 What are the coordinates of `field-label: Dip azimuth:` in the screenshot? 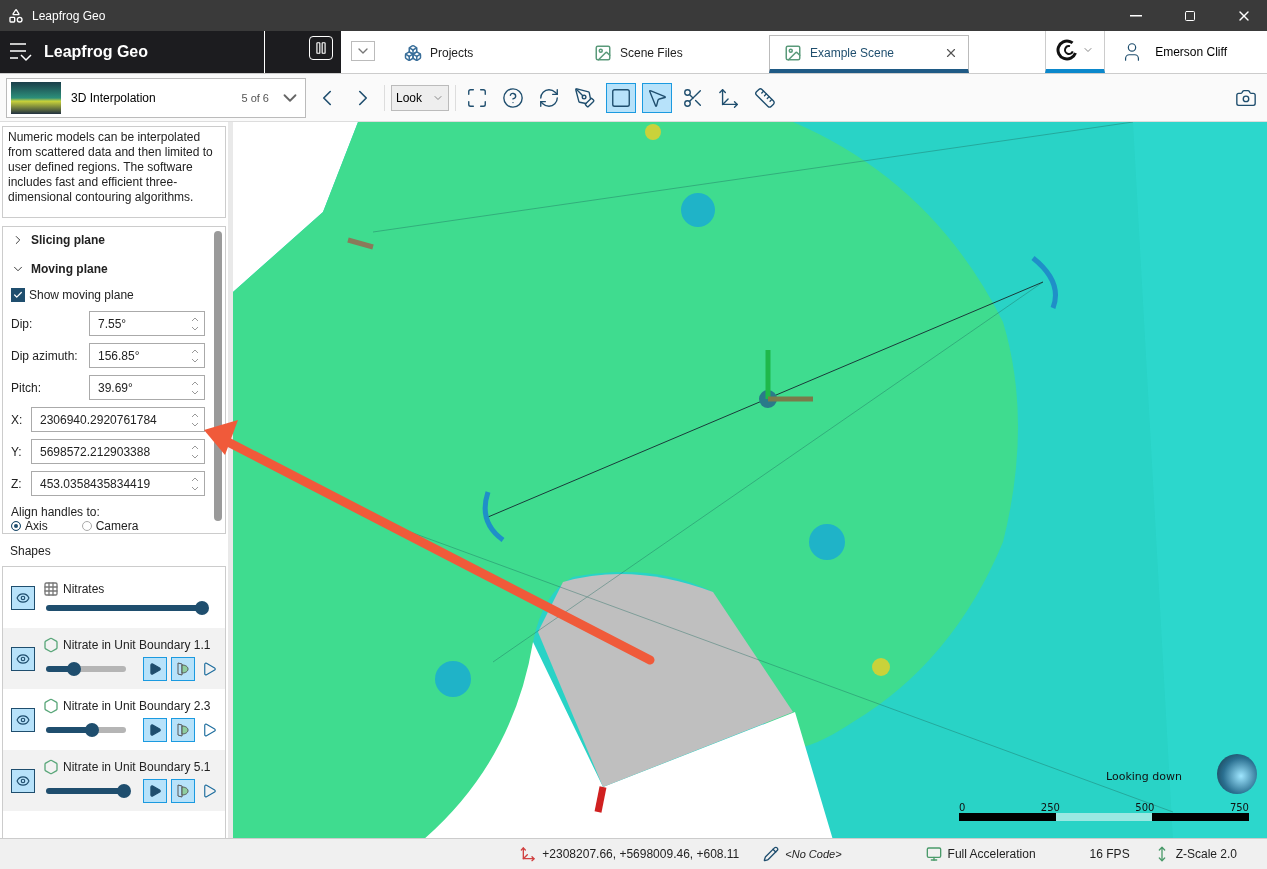 It's located at (45, 355).